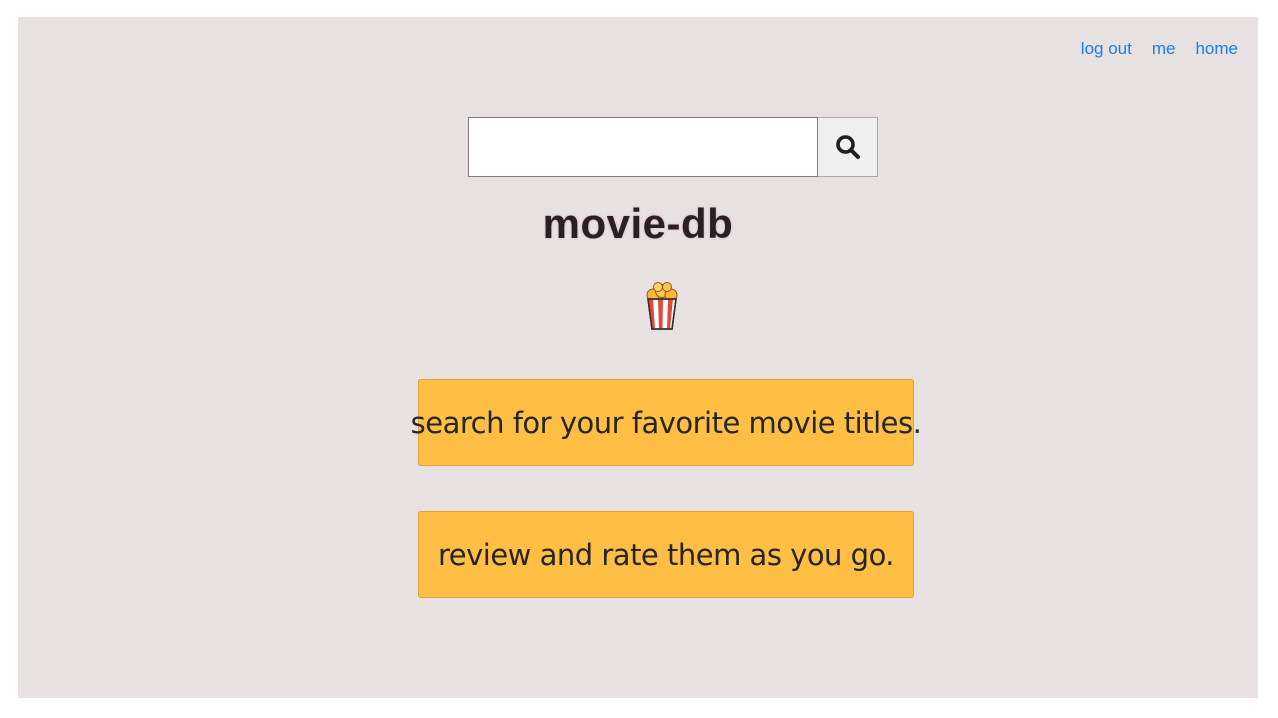  What do you see at coordinates (666, 422) in the screenshot?
I see `feature-card-search: search for your favorite movie titles.` at bounding box center [666, 422].